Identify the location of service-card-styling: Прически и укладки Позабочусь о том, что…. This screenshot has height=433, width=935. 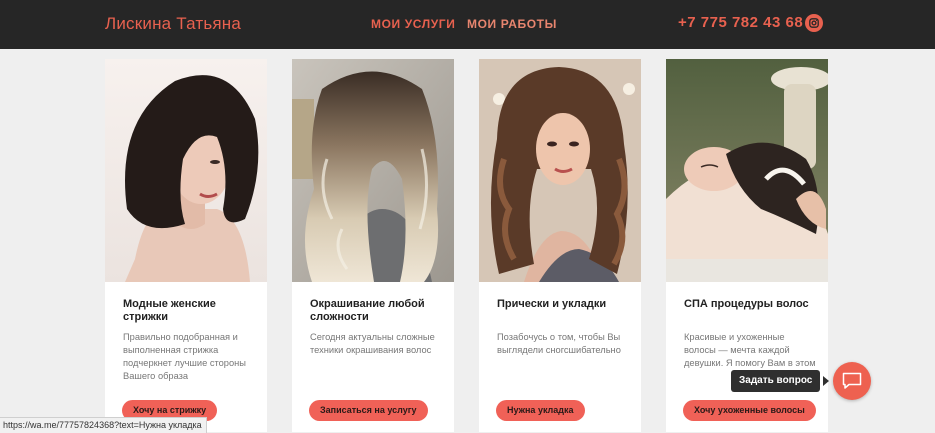
(560, 245).